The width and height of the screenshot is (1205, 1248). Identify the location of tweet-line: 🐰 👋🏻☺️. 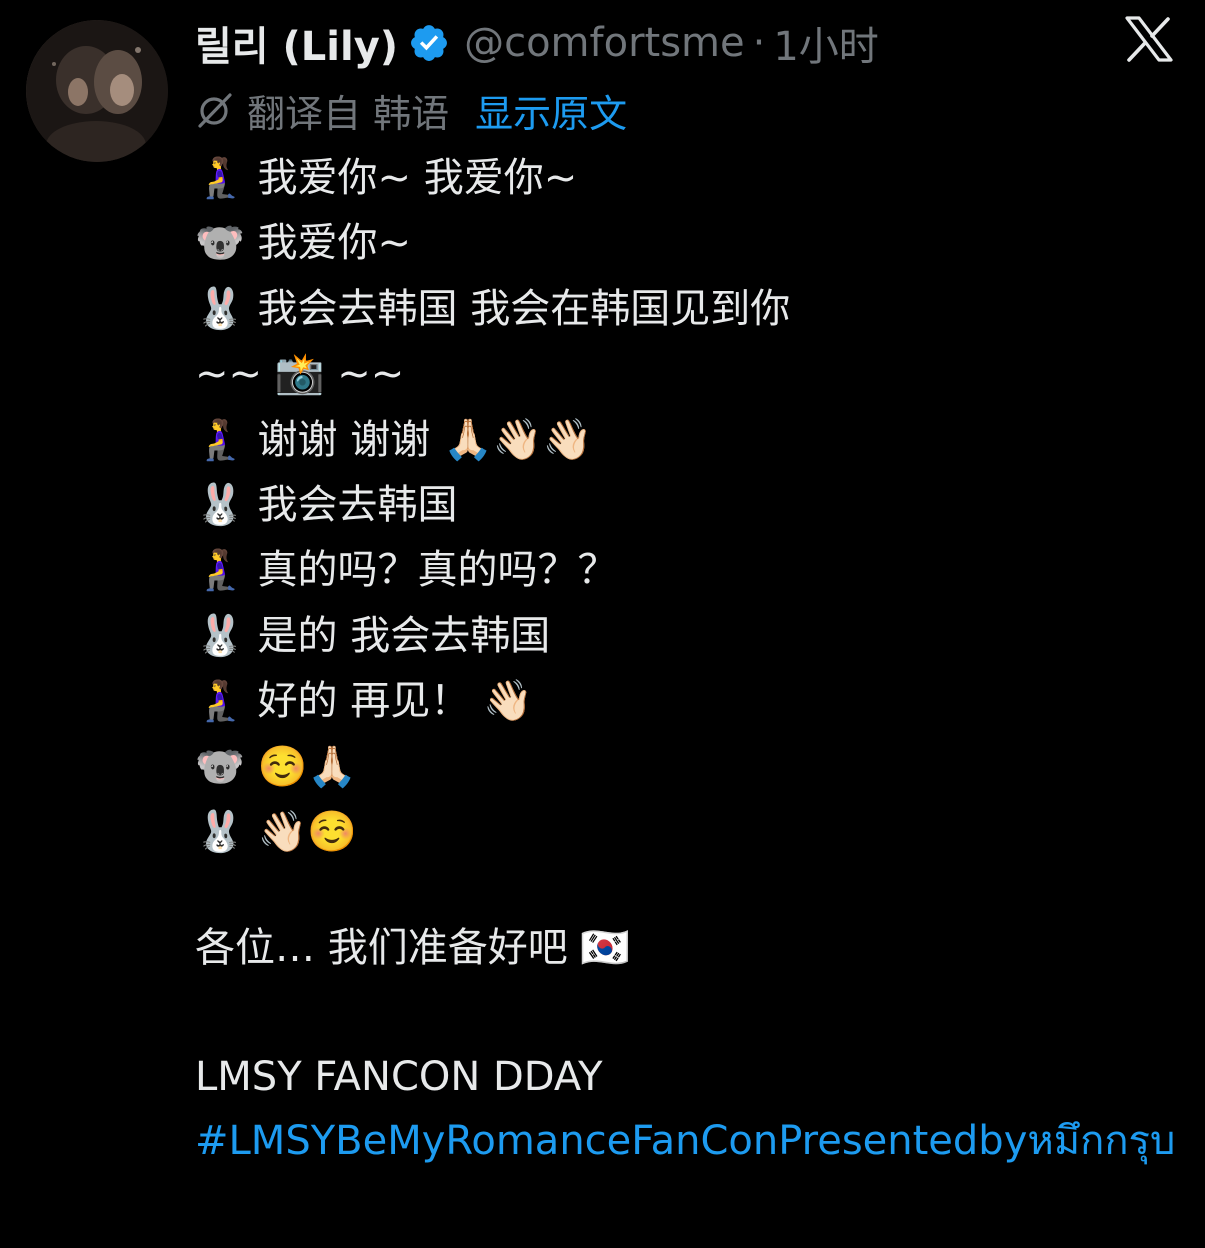
(276, 831).